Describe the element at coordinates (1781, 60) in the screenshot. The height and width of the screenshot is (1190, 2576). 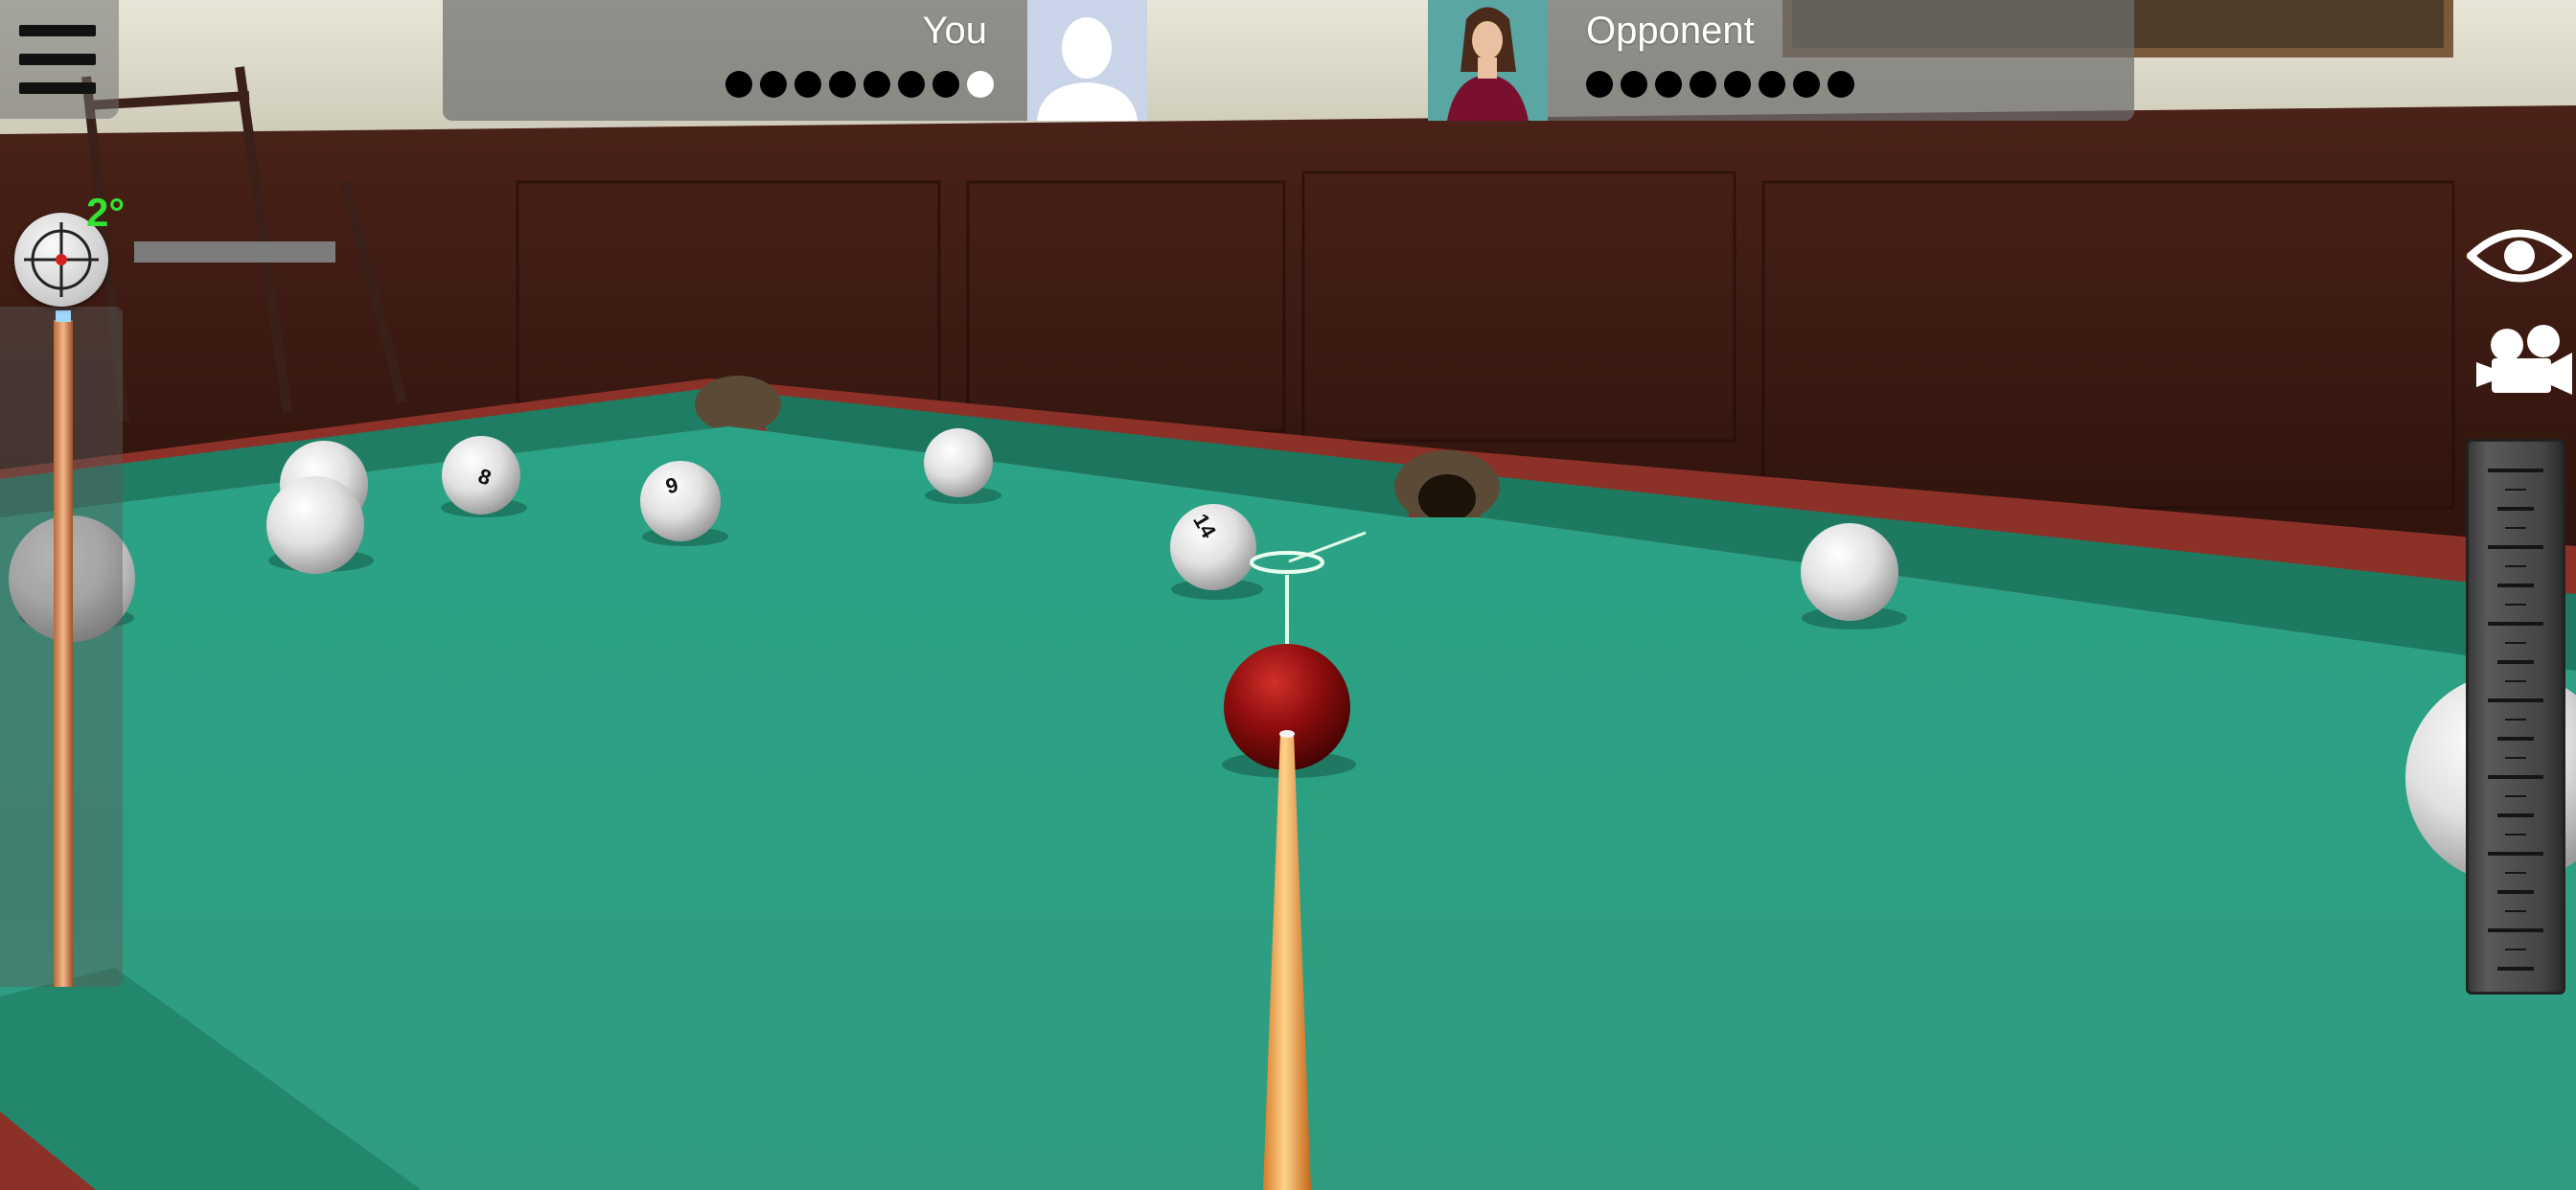
I see `player-panel-opponent: Opponent` at that location.